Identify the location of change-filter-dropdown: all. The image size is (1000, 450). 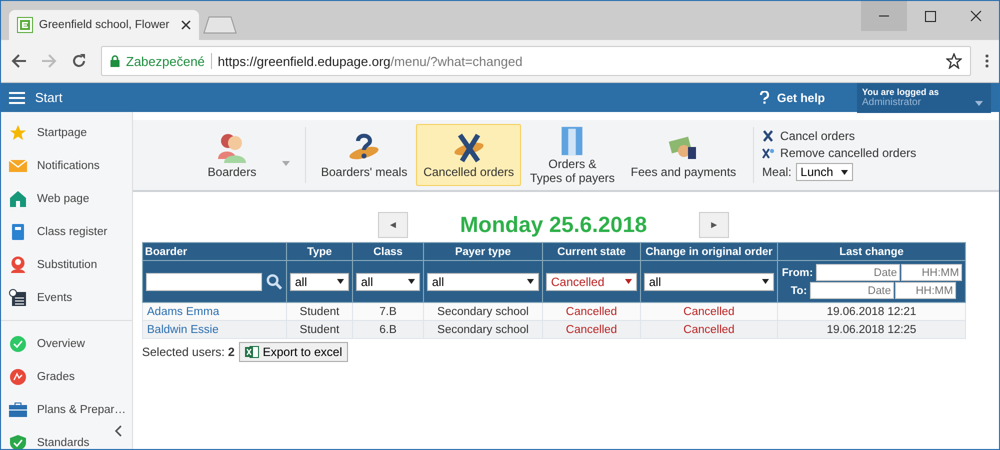
(709, 281).